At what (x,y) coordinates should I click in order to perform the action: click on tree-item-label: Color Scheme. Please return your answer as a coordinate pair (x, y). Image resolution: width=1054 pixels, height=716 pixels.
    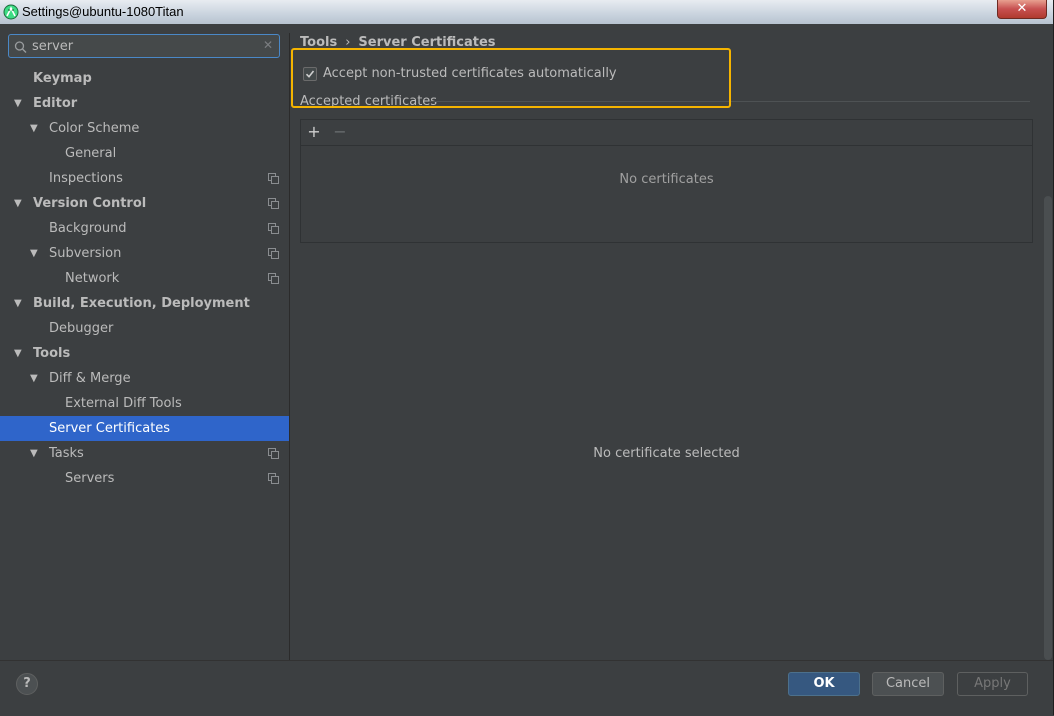
    Looking at the image, I should click on (94, 128).